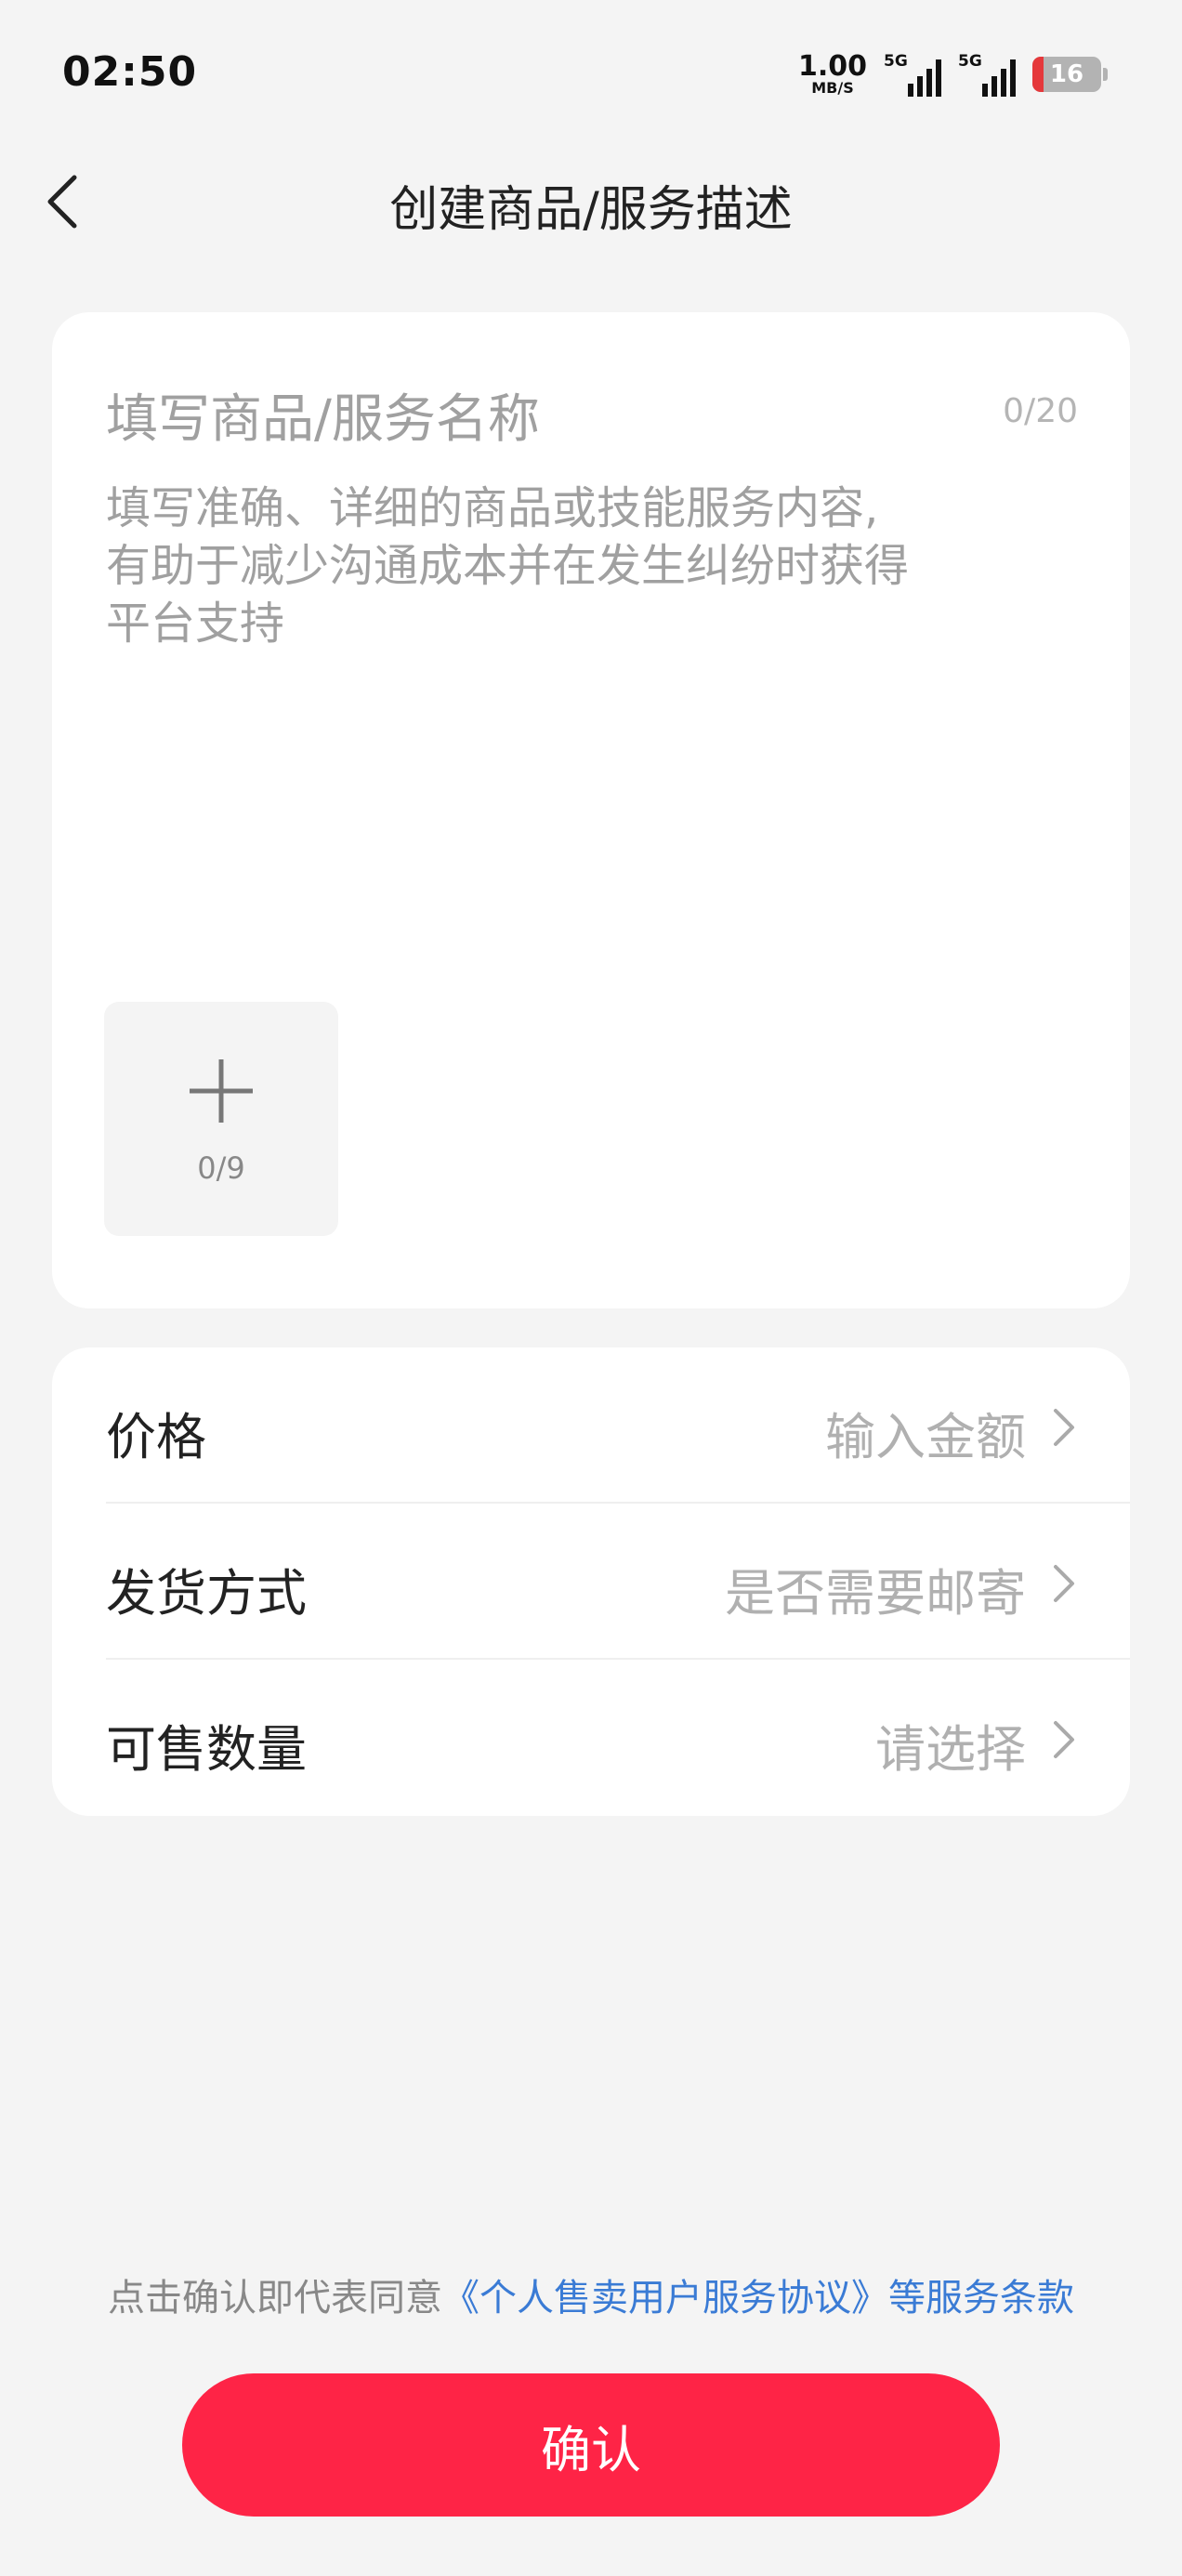 Image resolution: width=1182 pixels, height=2576 pixels. I want to click on shipping-method-row: 发货方式 是否需要邮寄, so click(591, 1582).